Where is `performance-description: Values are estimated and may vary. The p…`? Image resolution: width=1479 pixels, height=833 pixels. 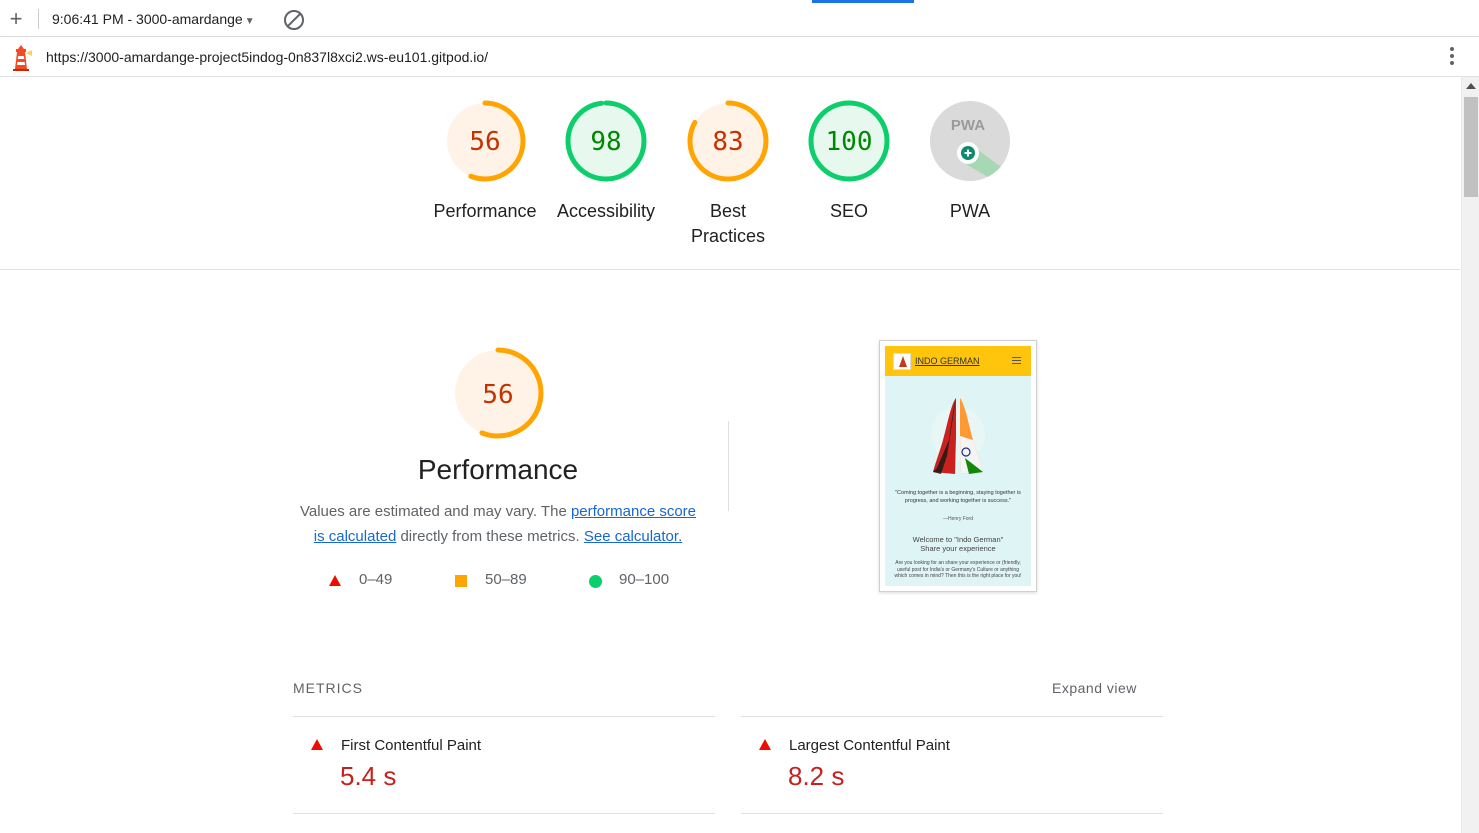 performance-description: Values are estimated and may vary. The p… is located at coordinates (498, 524).